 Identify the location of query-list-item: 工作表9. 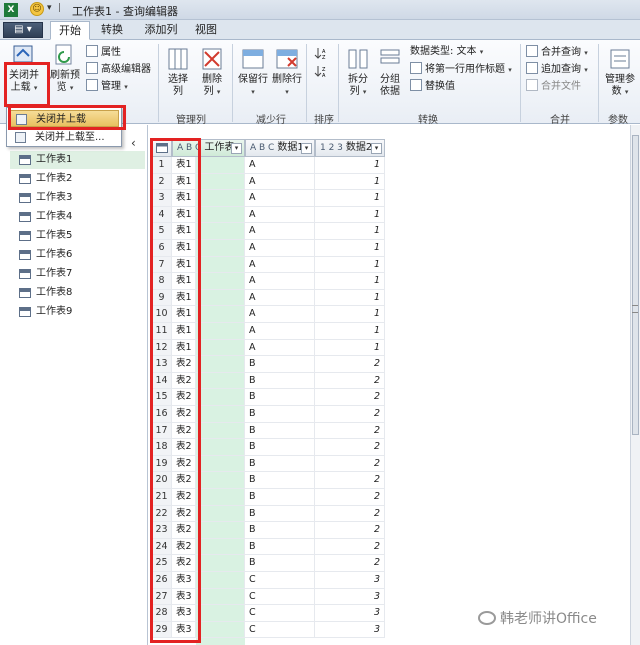
(77, 312).